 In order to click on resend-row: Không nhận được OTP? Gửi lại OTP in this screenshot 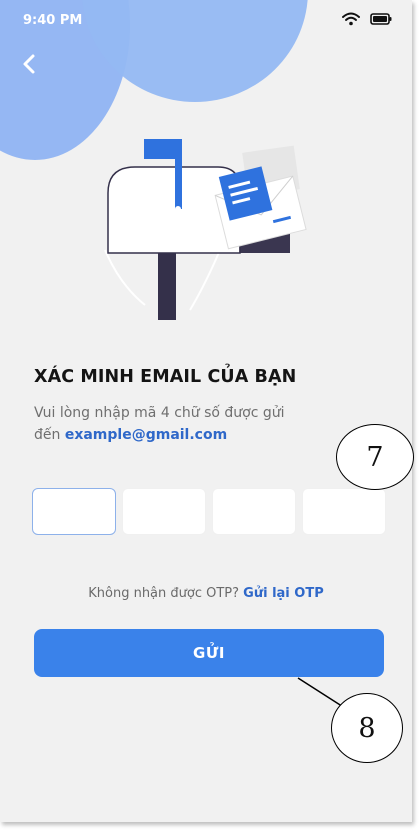, I will do `click(206, 593)`.